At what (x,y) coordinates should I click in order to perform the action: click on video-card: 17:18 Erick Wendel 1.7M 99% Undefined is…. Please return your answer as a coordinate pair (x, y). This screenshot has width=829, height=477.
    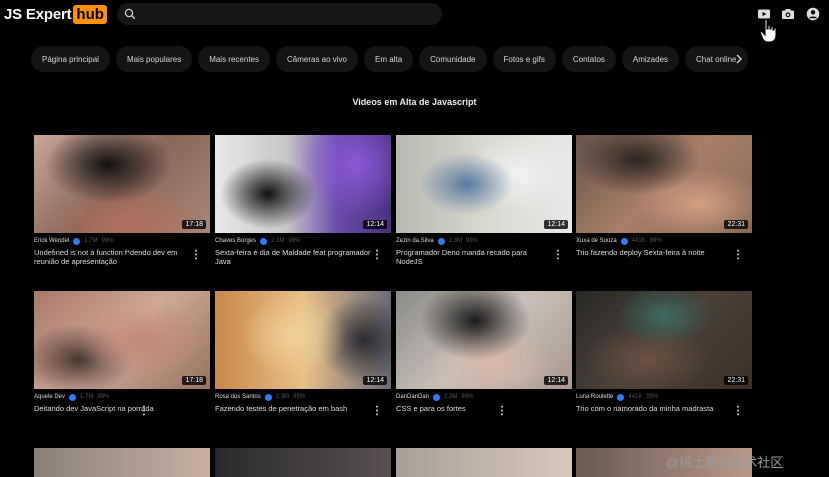
    Looking at the image, I should click on (122, 200).